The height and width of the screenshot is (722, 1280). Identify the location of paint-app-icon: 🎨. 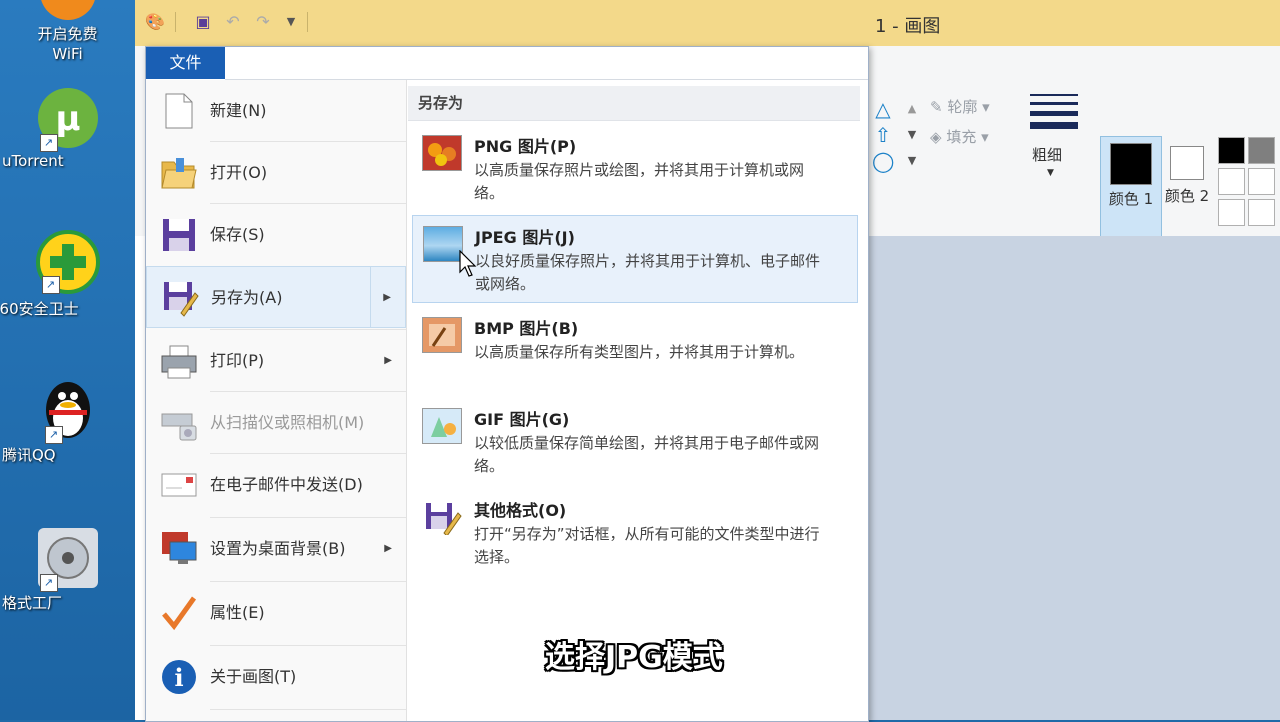
(155, 22).